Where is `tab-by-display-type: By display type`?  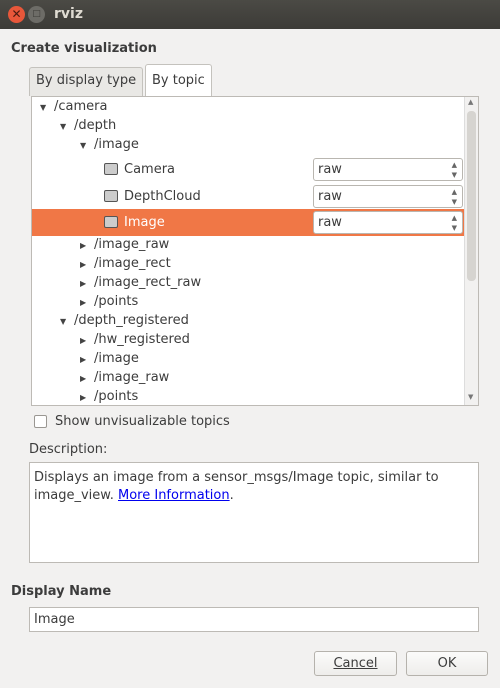
tab-by-display-type: By display type is located at coordinates (86, 81).